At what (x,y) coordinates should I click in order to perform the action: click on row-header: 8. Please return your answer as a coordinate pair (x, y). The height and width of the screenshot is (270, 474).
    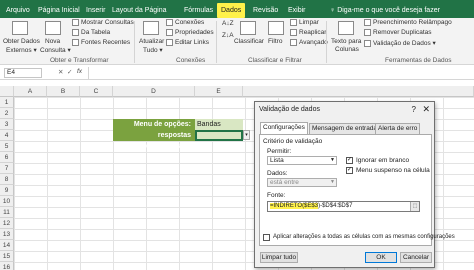
    Looking at the image, I should click on (7, 179).